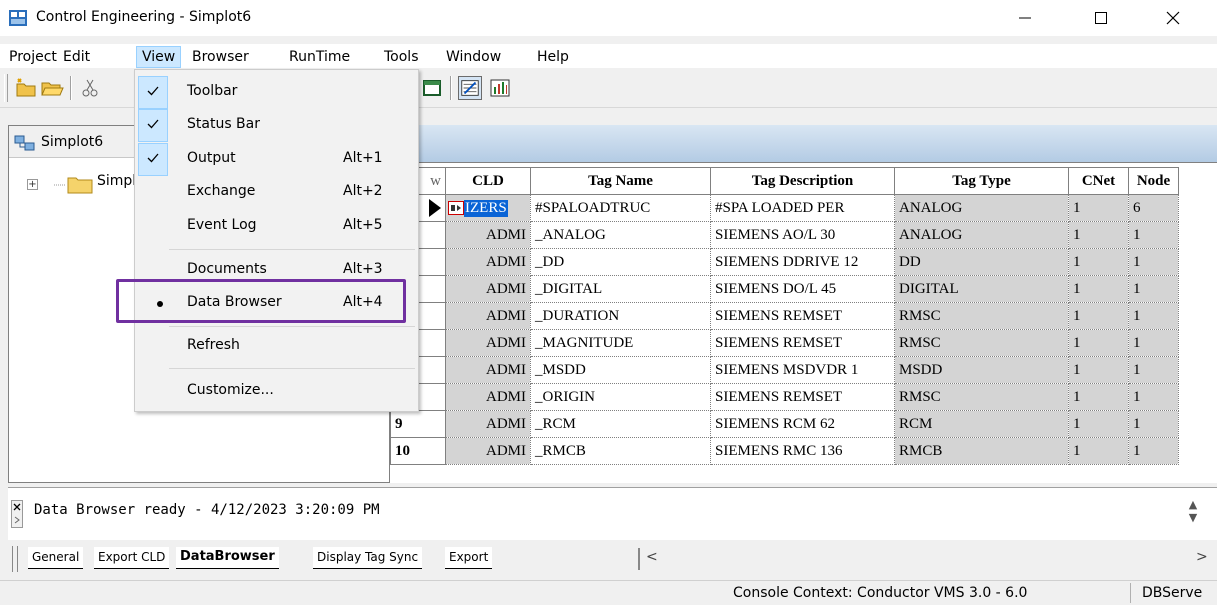 The width and height of the screenshot is (1217, 605). Describe the element at coordinates (1193, 504) in the screenshot. I see `scroll-up-icon: ▲` at that location.